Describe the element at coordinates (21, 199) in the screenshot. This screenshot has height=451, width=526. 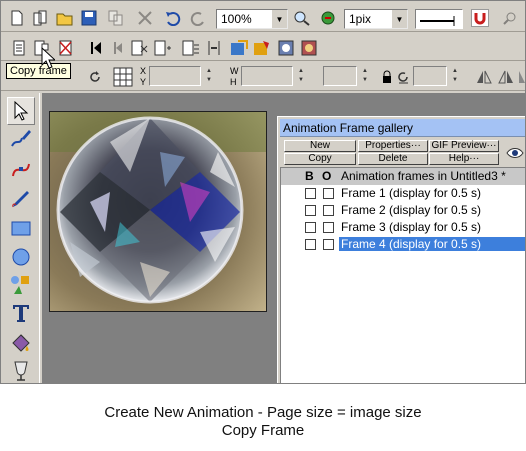
I see `pen-tool-icon` at that location.